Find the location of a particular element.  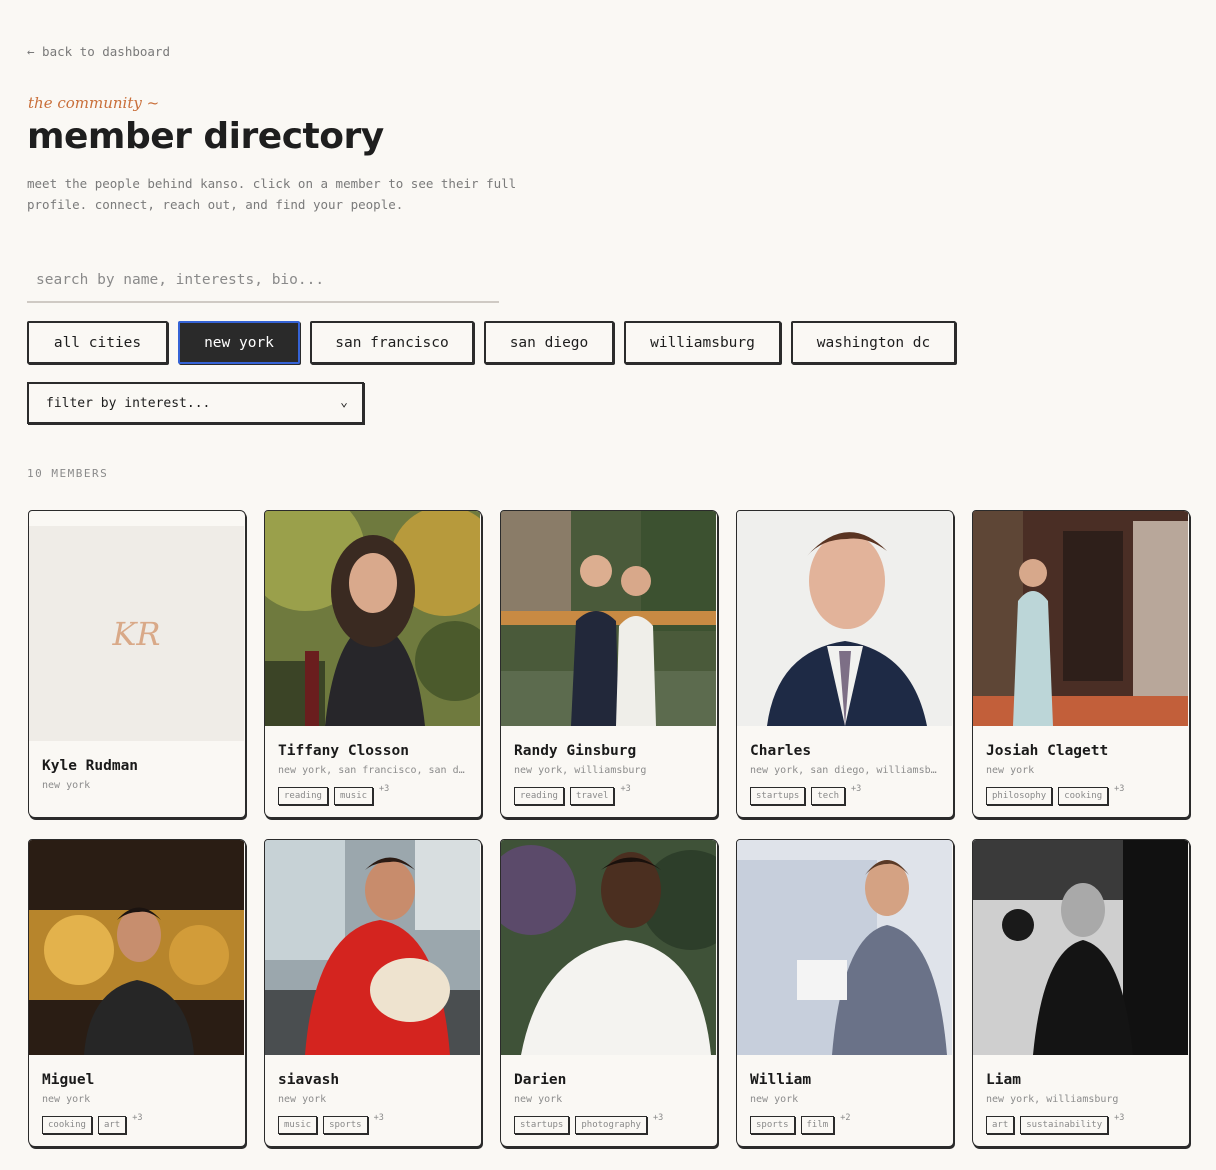

member-tags: reading music +3 is located at coordinates (334, 794).